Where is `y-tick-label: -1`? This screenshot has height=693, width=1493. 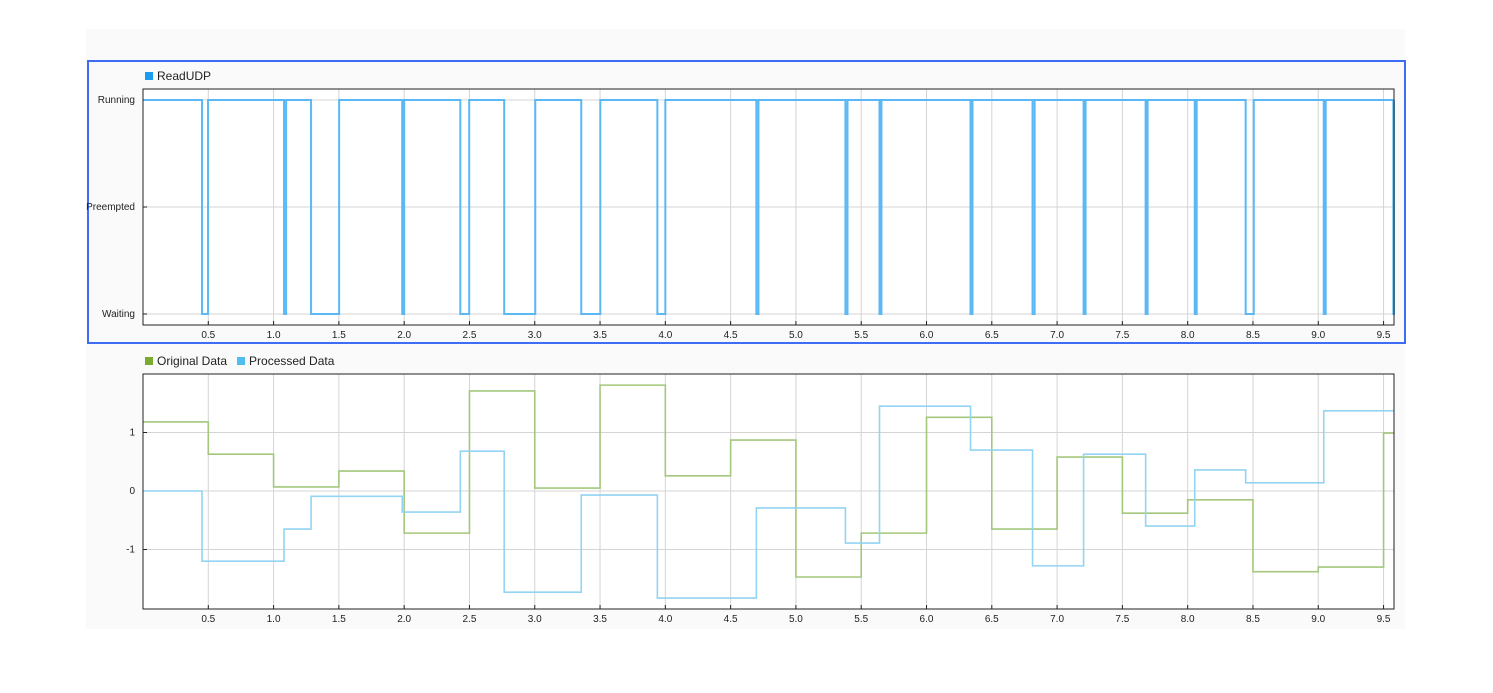 y-tick-label: -1 is located at coordinates (130, 550).